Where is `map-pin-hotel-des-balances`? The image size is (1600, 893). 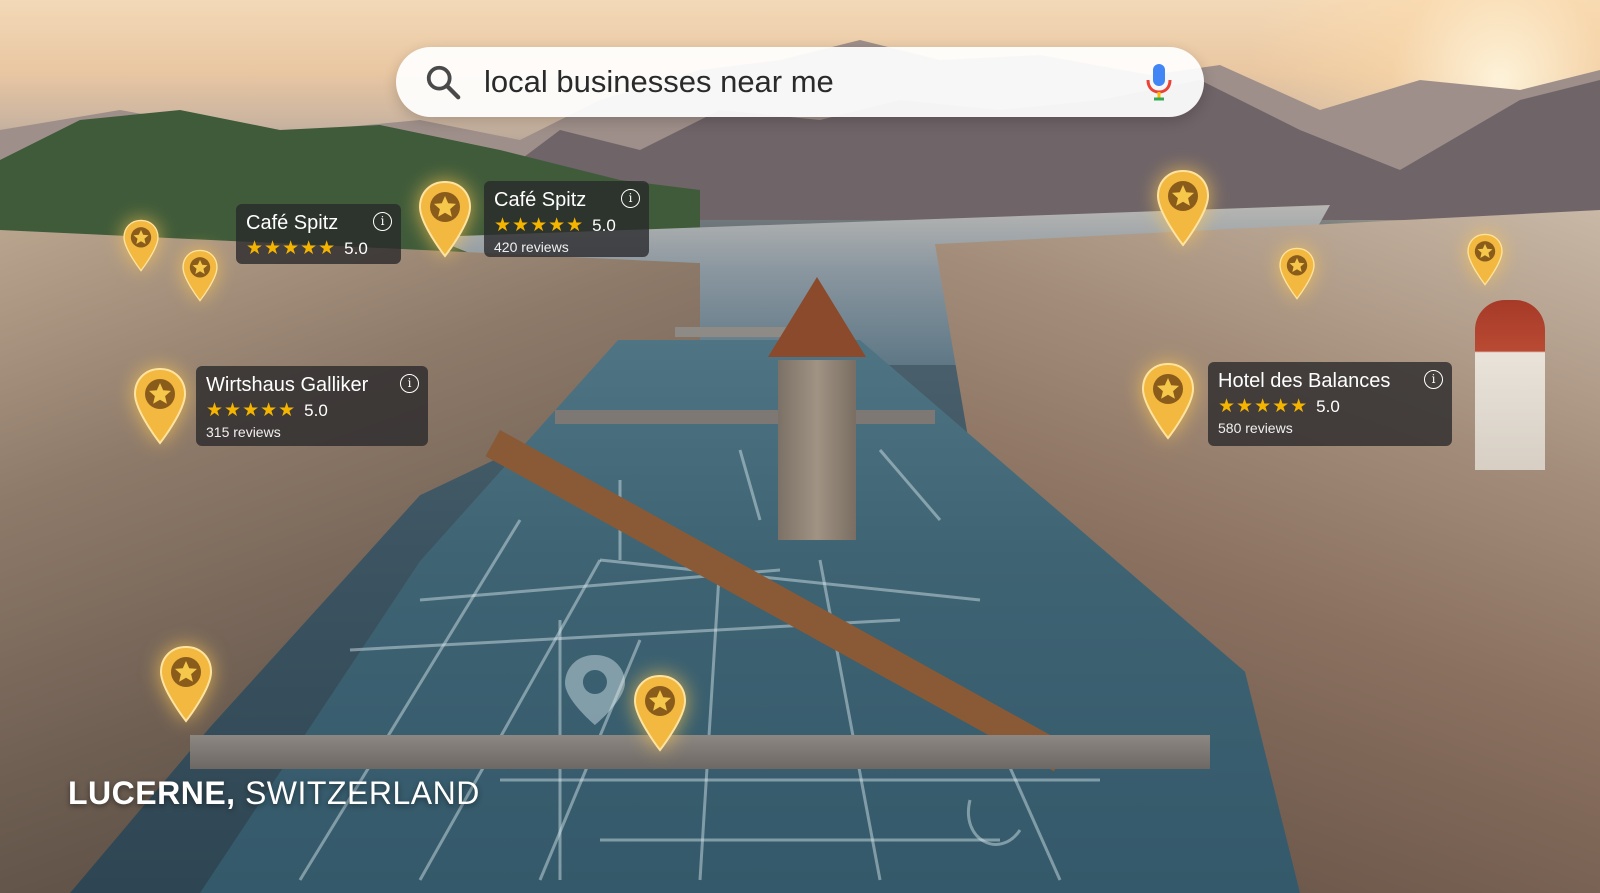 map-pin-hotel-des-balances is located at coordinates (1168, 401).